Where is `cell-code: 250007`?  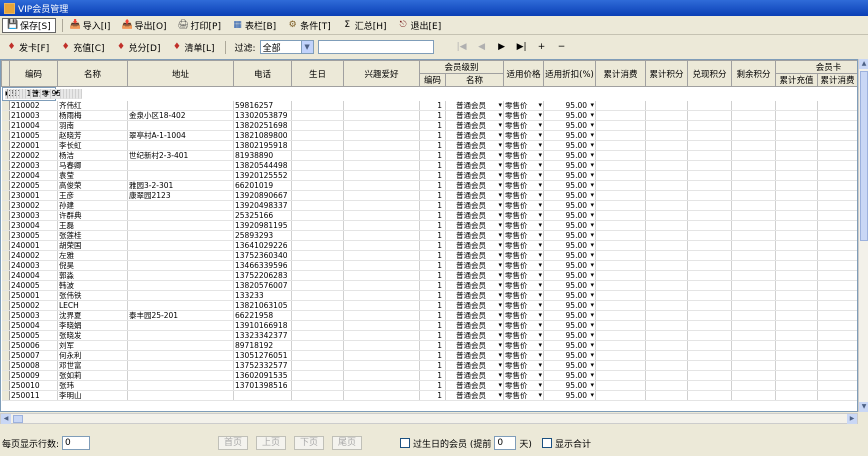 cell-code: 250007 is located at coordinates (33, 355).